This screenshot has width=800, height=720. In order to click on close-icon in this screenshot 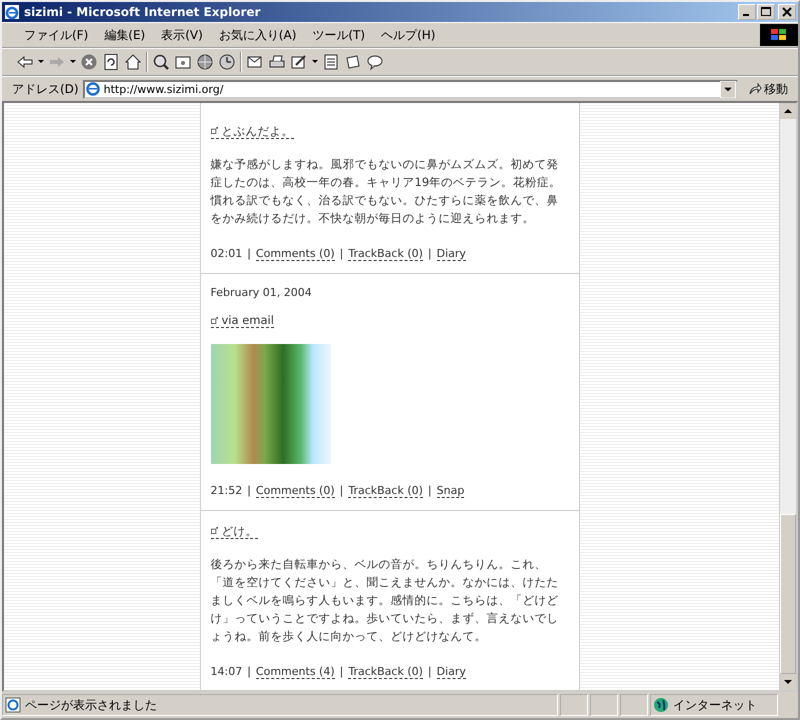, I will do `click(787, 12)`.